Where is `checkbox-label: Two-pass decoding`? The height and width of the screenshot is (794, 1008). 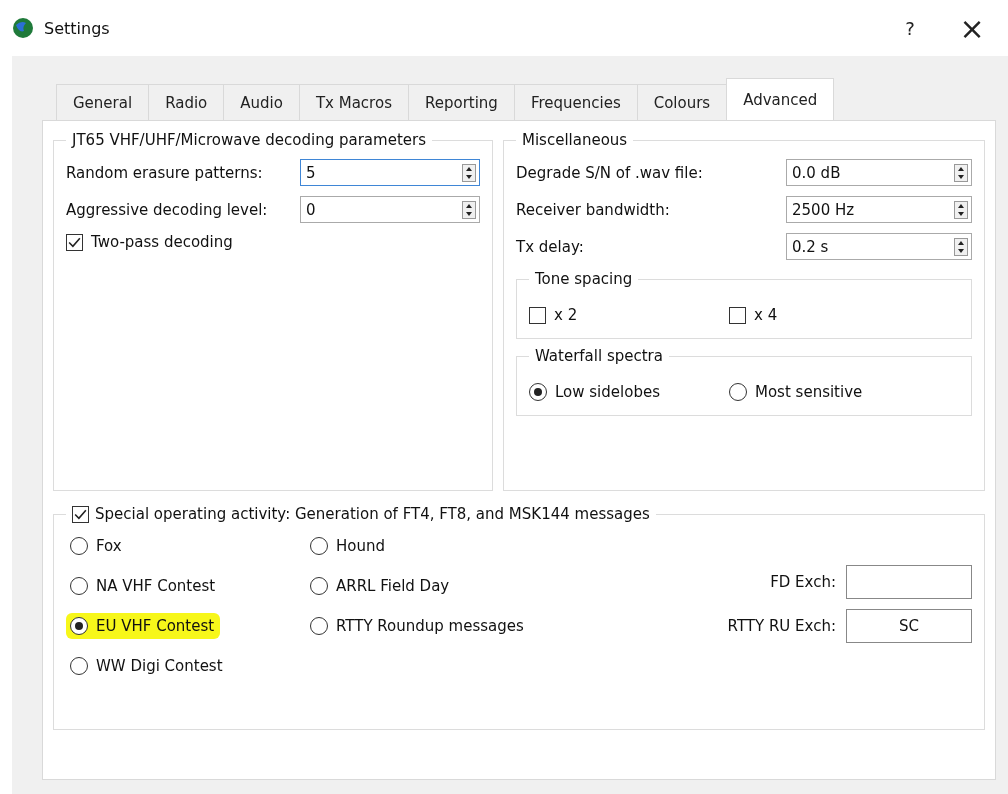
checkbox-label: Two-pass decoding is located at coordinates (162, 242).